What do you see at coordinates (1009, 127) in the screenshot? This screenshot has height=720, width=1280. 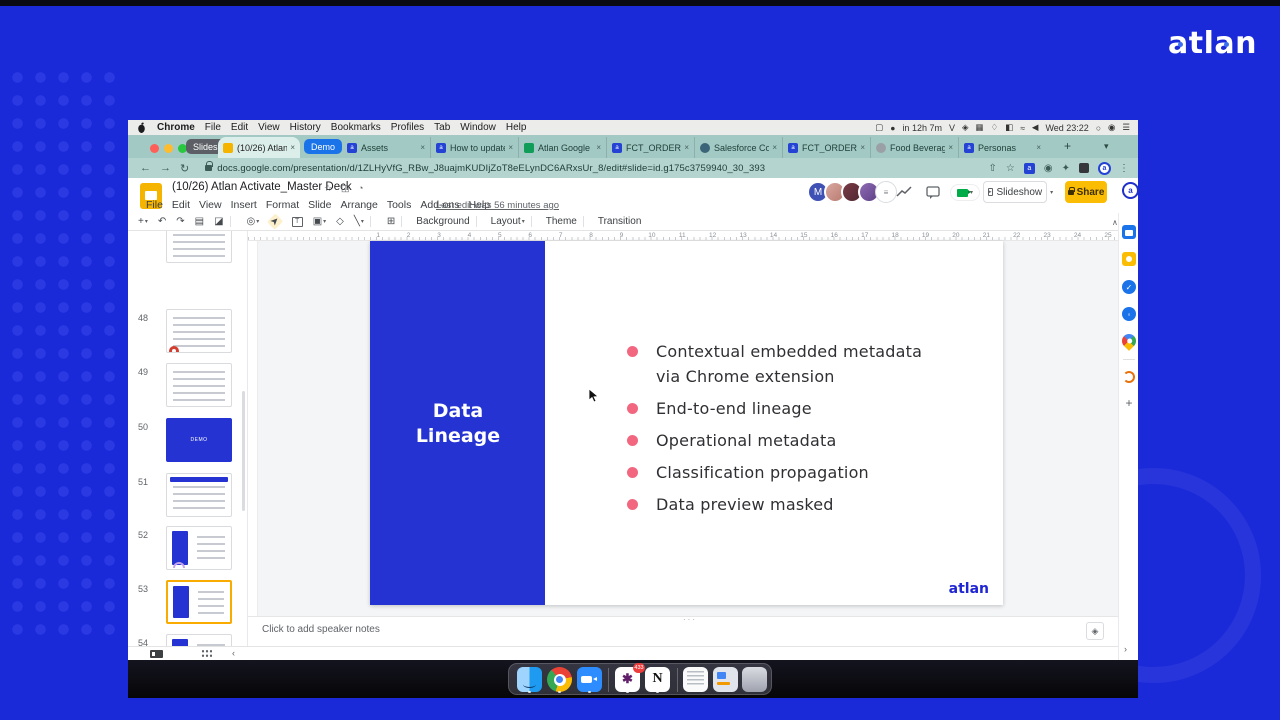 I see `display-status-icon: ◧` at bounding box center [1009, 127].